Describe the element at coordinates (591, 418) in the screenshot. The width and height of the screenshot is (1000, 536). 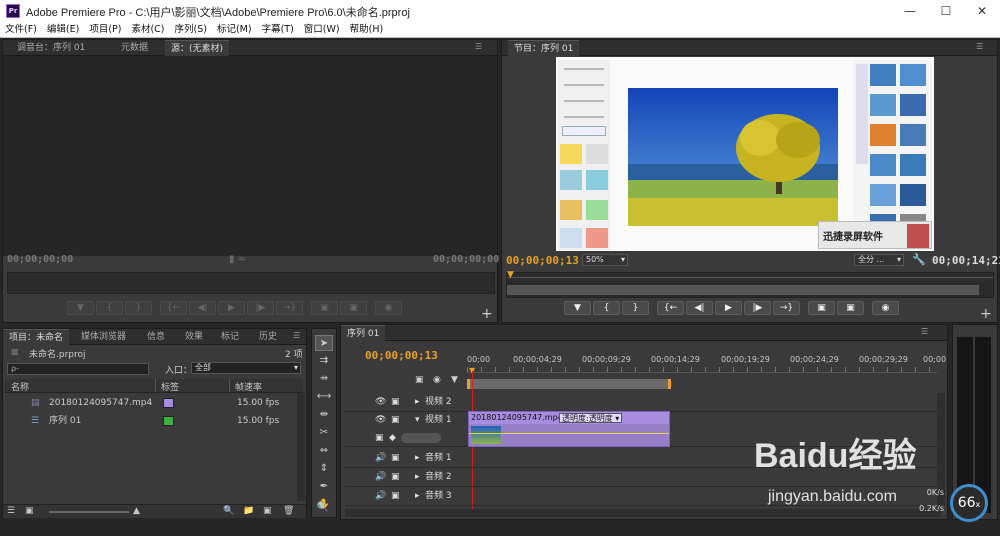
I see `clip-effect-select: 透明度:透明度 ▾` at that location.